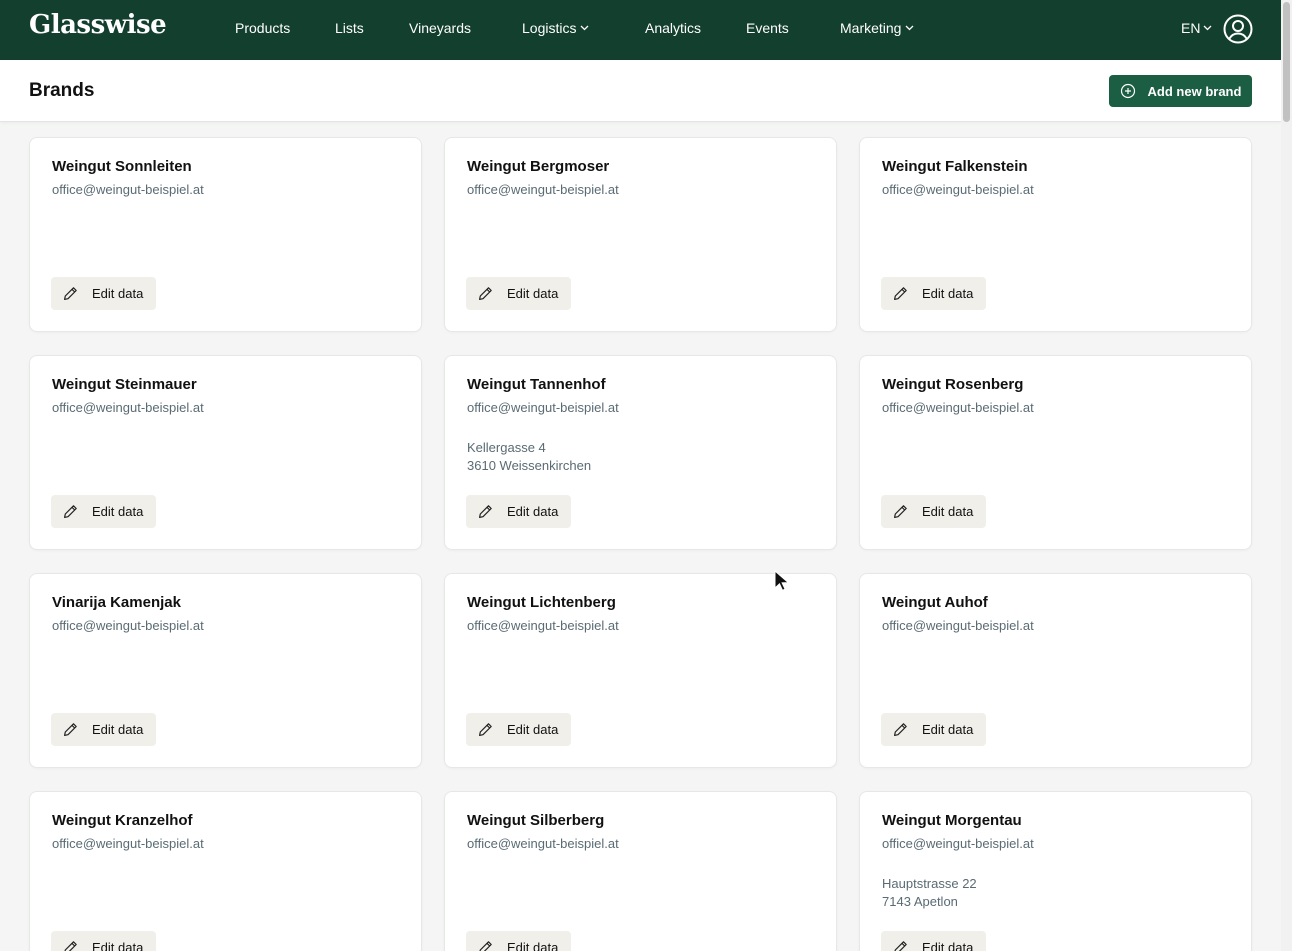 The image size is (1292, 951). I want to click on nav-item-label: Logistics, so click(549, 28).